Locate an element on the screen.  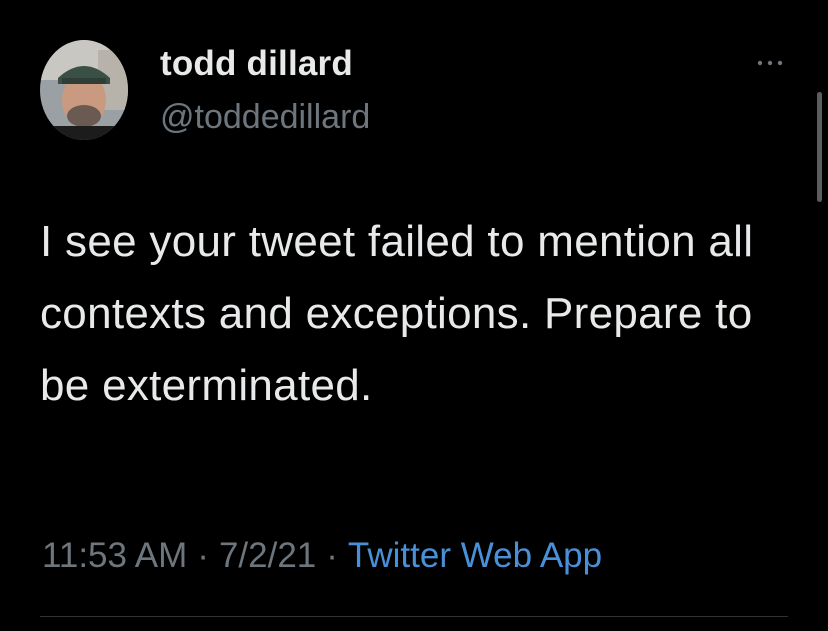
more-options-button is located at coordinates (770, 63).